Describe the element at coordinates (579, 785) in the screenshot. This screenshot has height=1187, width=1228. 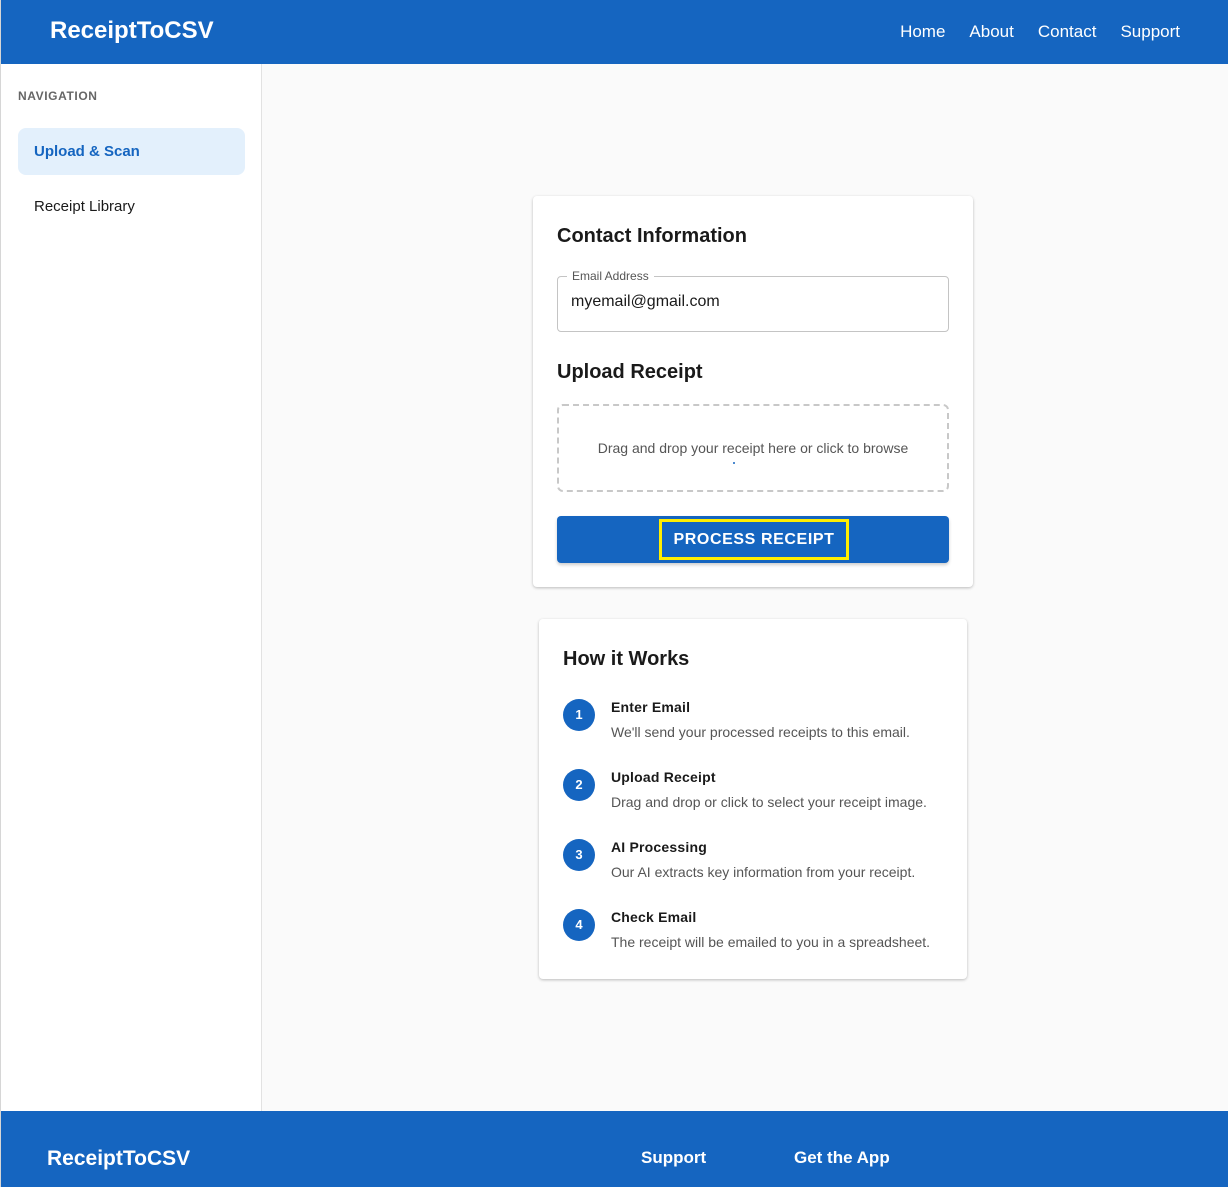
I see `step-number-badge: 2` at that location.